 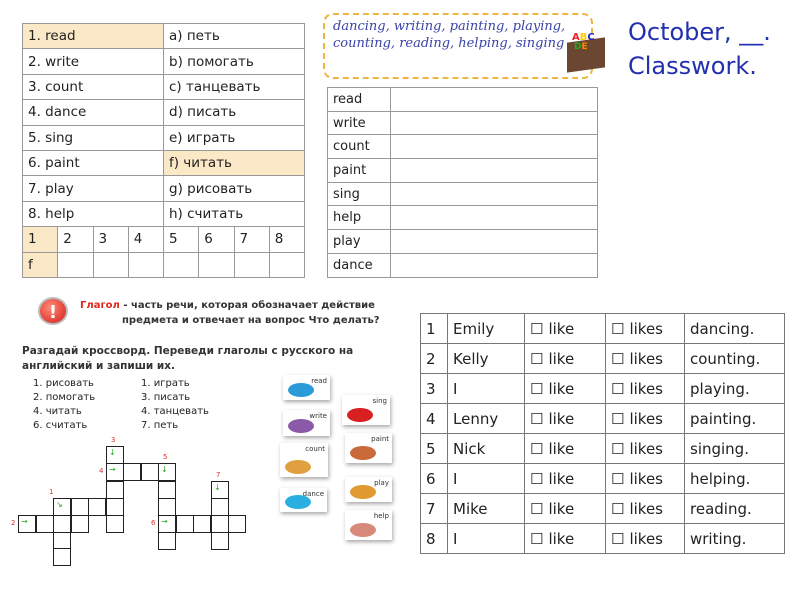 I want to click on translate-row: sing, so click(x=462, y=194).